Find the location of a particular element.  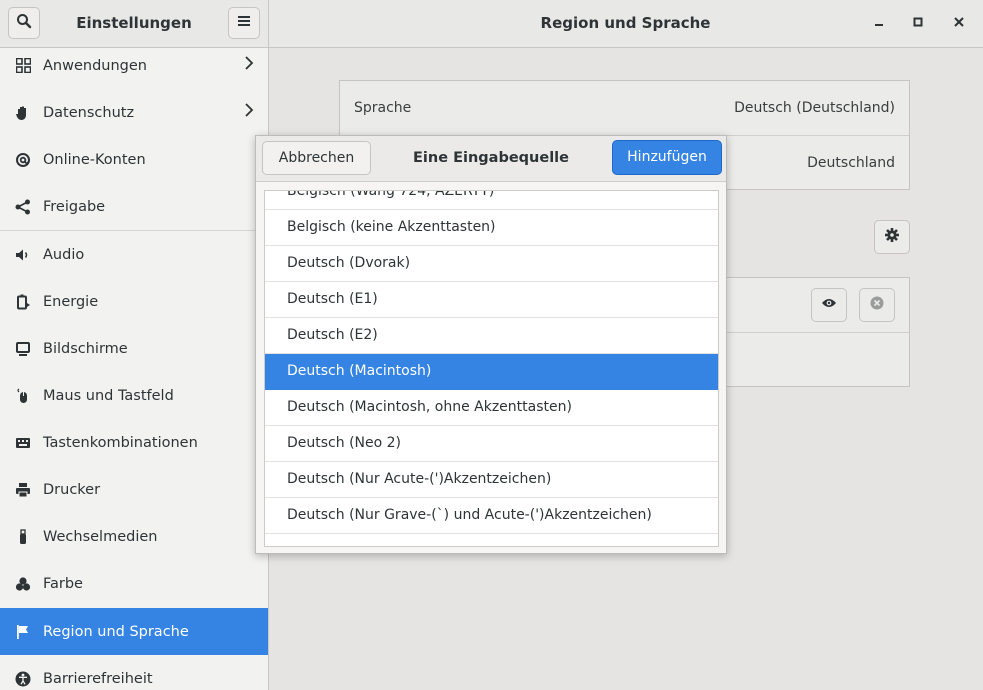

hamburger-menu-icon is located at coordinates (244, 23).